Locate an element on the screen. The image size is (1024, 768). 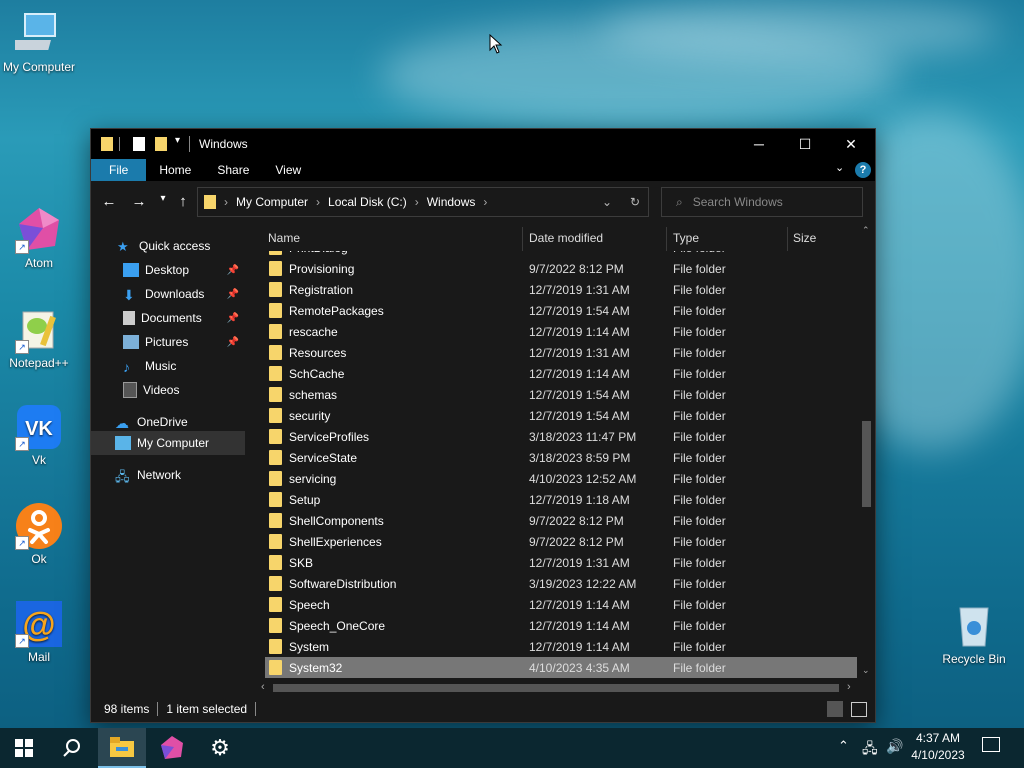
breadcrumb-windows: Windows is located at coordinates (451, 202).